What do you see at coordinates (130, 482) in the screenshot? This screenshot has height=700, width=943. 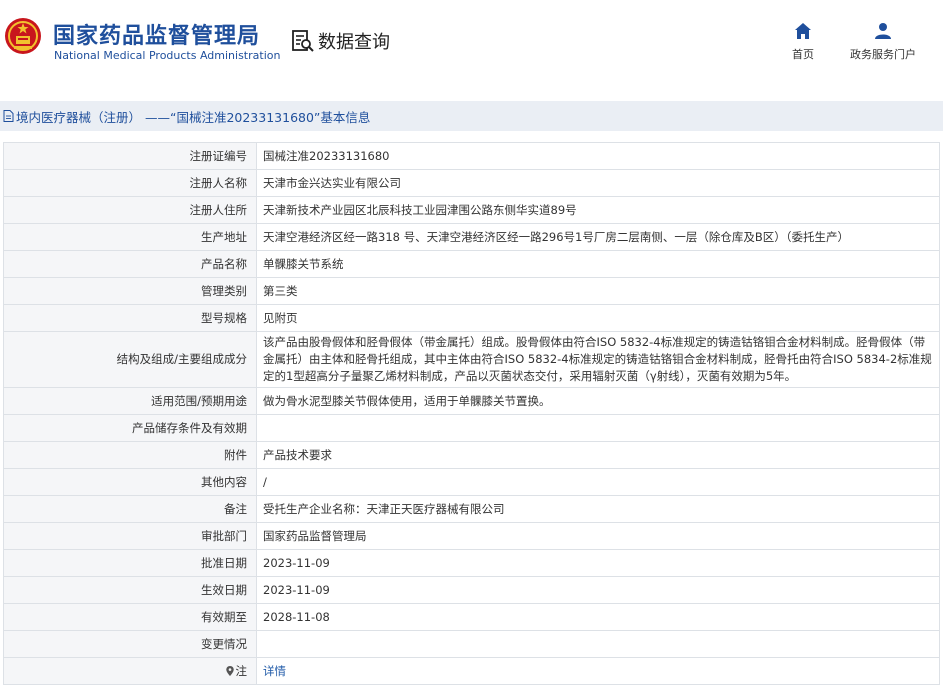 I see `row-label: 其他内容` at bounding box center [130, 482].